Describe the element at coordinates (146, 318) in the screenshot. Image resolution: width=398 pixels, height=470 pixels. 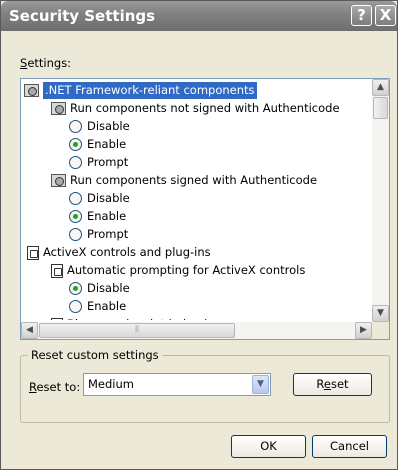
I see `tree-row-label: Binary and script behaviors` at that location.